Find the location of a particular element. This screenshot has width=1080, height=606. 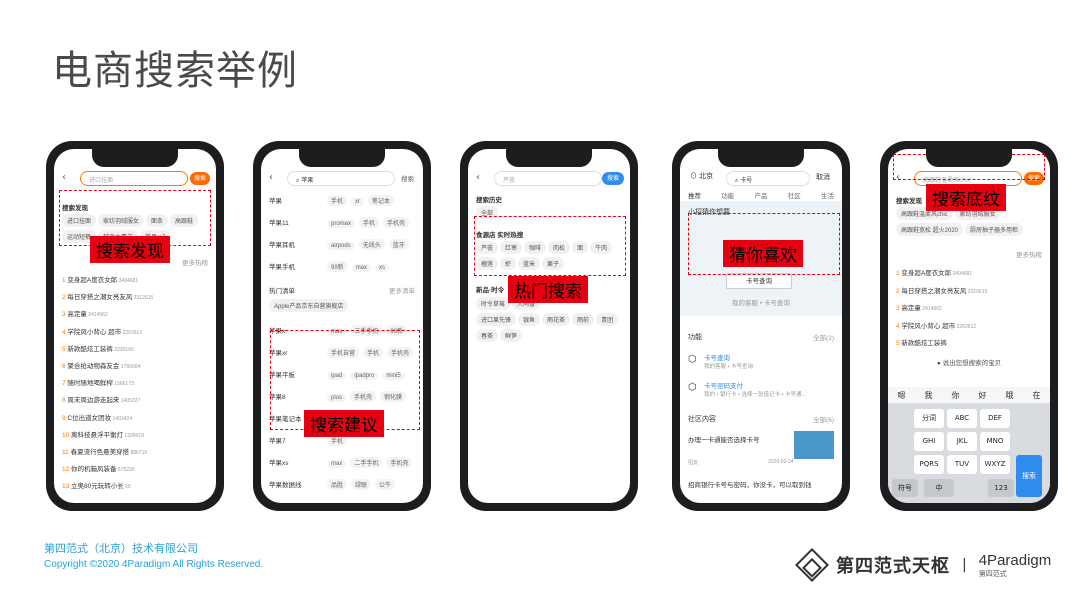

suggestion-tag: 笔记本 is located at coordinates (381, 200).